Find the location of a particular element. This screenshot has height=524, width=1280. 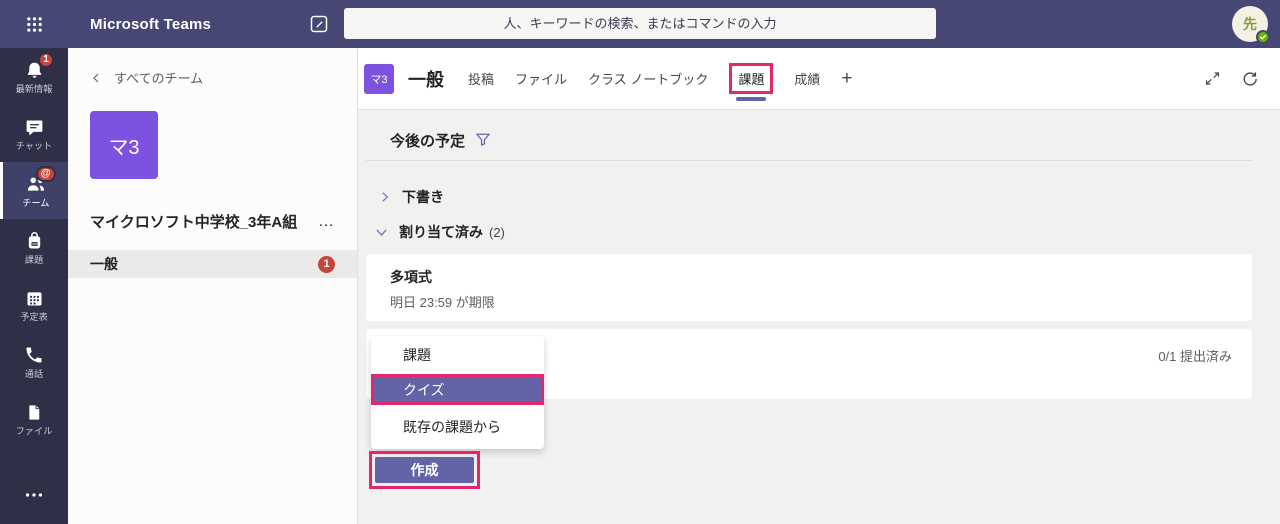

rail-item-more is located at coordinates (34, 495).